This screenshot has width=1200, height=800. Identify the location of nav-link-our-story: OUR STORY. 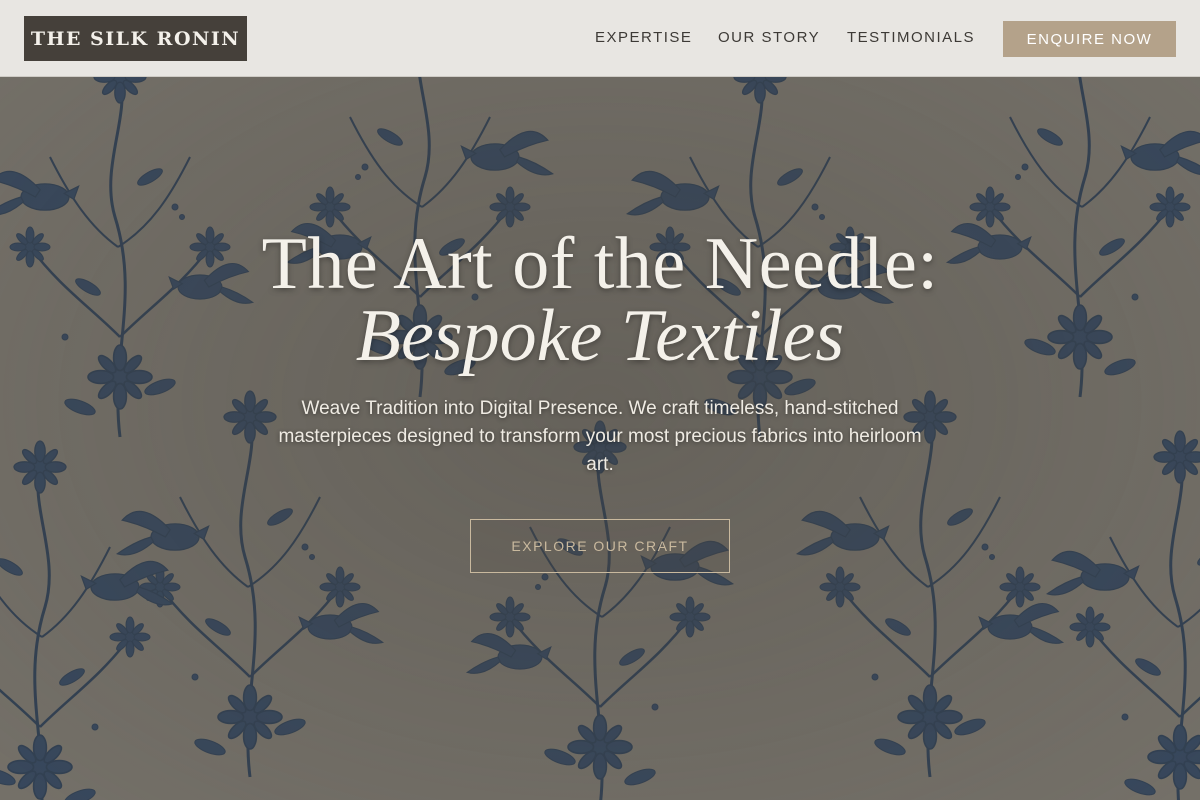
(769, 37).